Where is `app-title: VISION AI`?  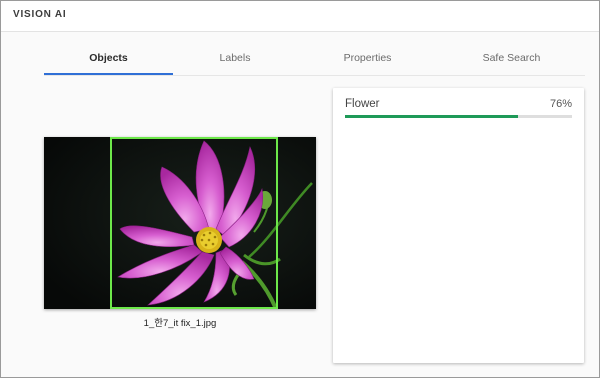
app-title: VISION AI is located at coordinates (40, 14).